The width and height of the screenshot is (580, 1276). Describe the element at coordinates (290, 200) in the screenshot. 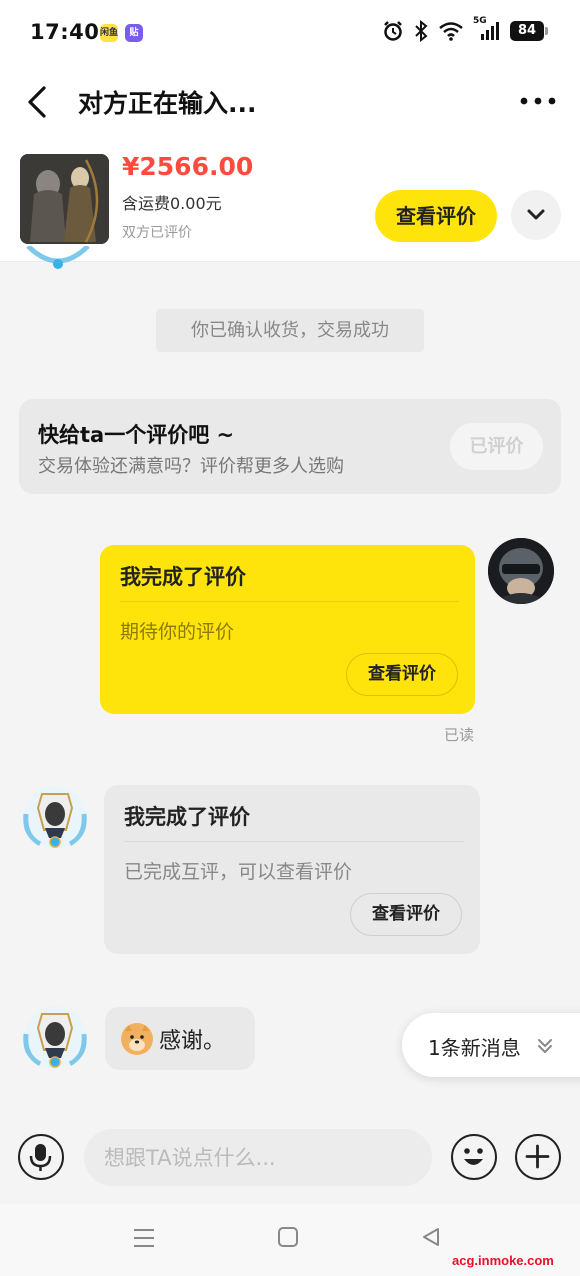

I see `product-card: ¥2566.00 含运费0.00元 双方已评价 查看评价` at that location.